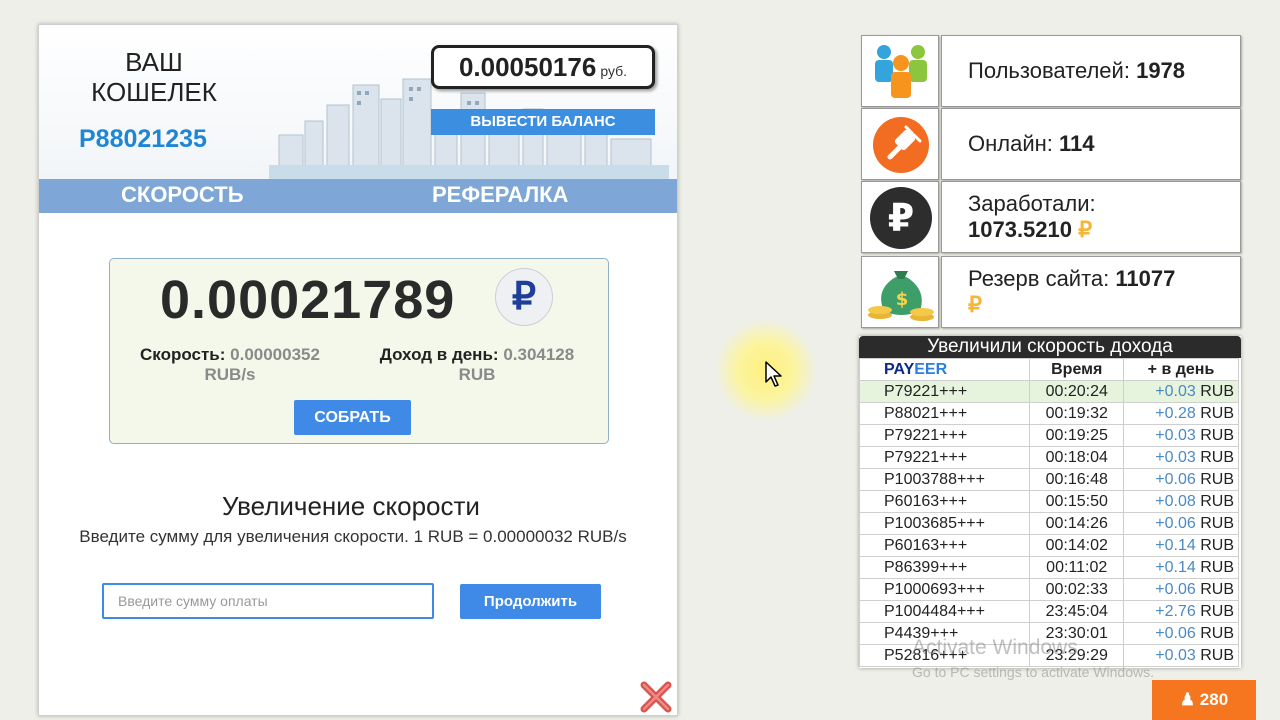  Describe the element at coordinates (1050, 347) in the screenshot. I see `log-title: Увеличили скорость дохода` at that location.